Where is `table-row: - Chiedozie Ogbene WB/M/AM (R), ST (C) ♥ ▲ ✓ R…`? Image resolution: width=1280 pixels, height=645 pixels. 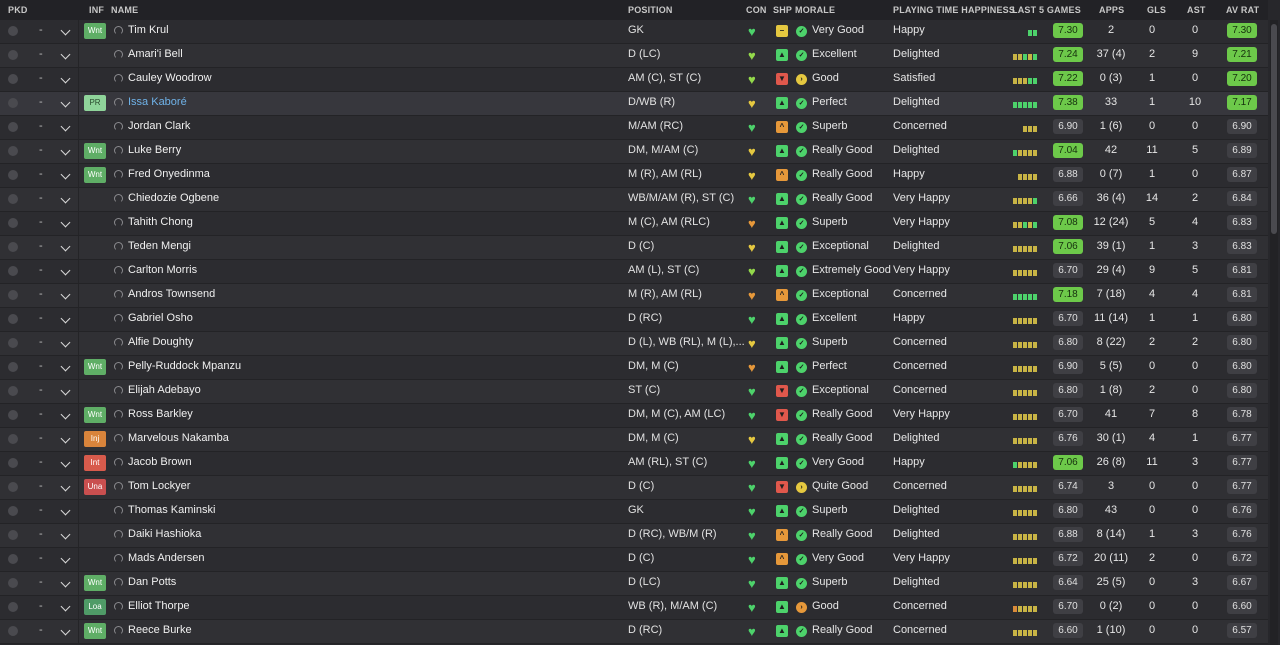
table-row: - Chiedozie Ogbene WB/M/AM (R), ST (C) ♥ ▲ ✓ R… is located at coordinates (634, 200).